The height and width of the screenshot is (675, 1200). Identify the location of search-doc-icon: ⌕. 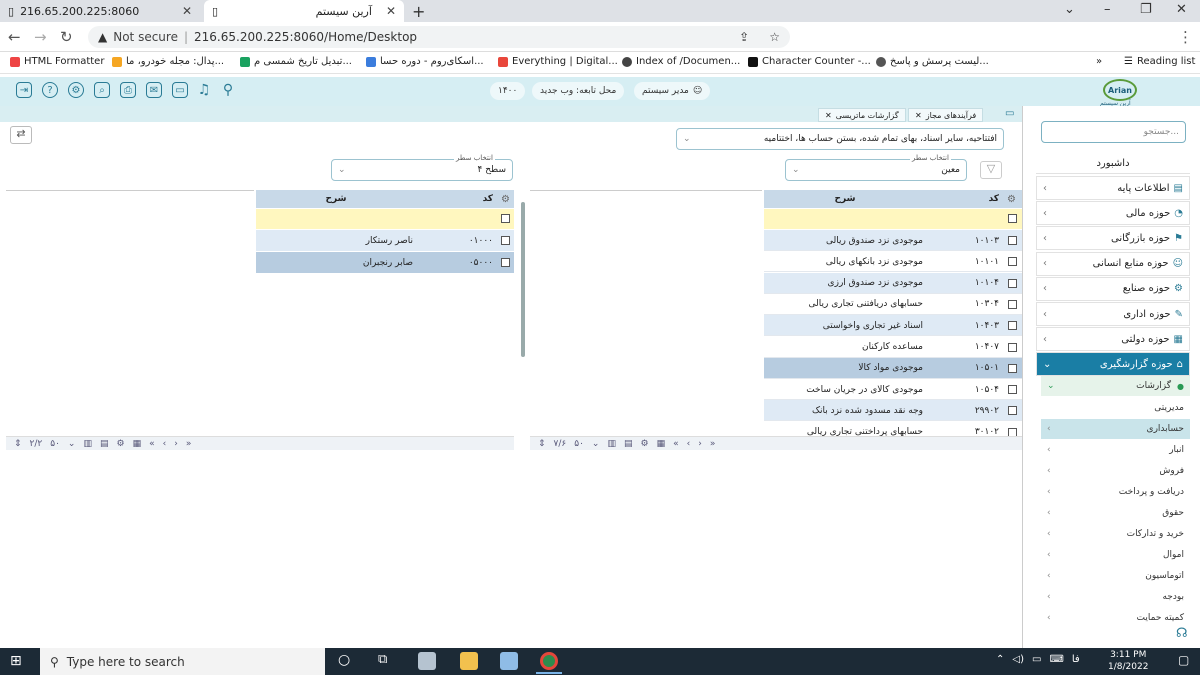
(102, 90).